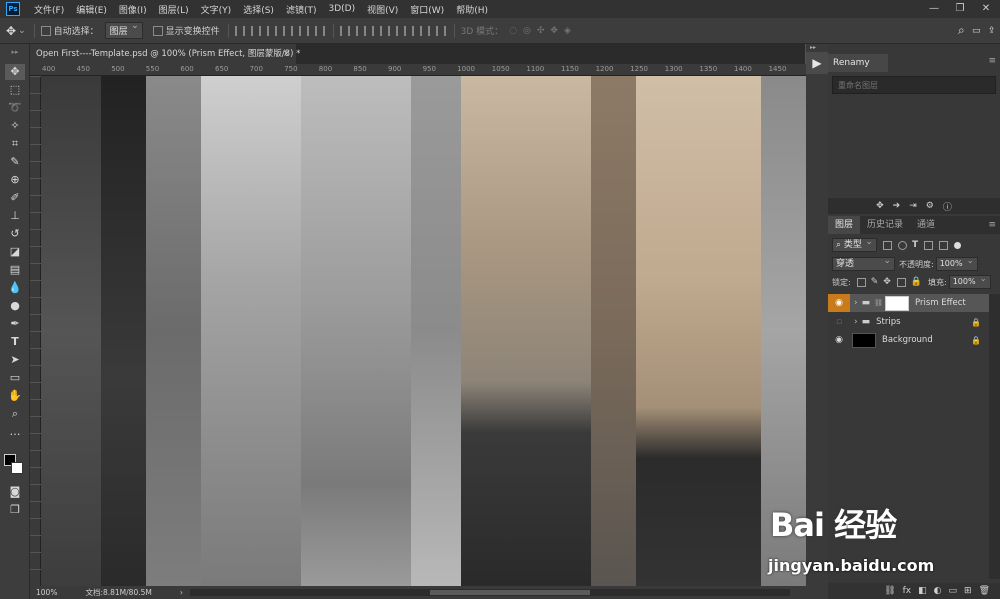 This screenshot has width=1000, height=599. What do you see at coordinates (947, 206) in the screenshot?
I see `info-icon: ⓘ` at bounding box center [947, 206].